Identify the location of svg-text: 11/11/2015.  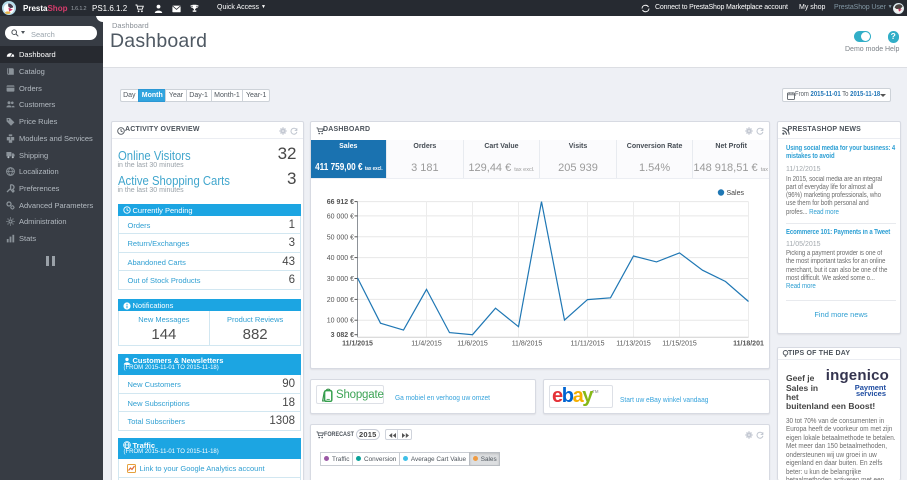
(587, 344).